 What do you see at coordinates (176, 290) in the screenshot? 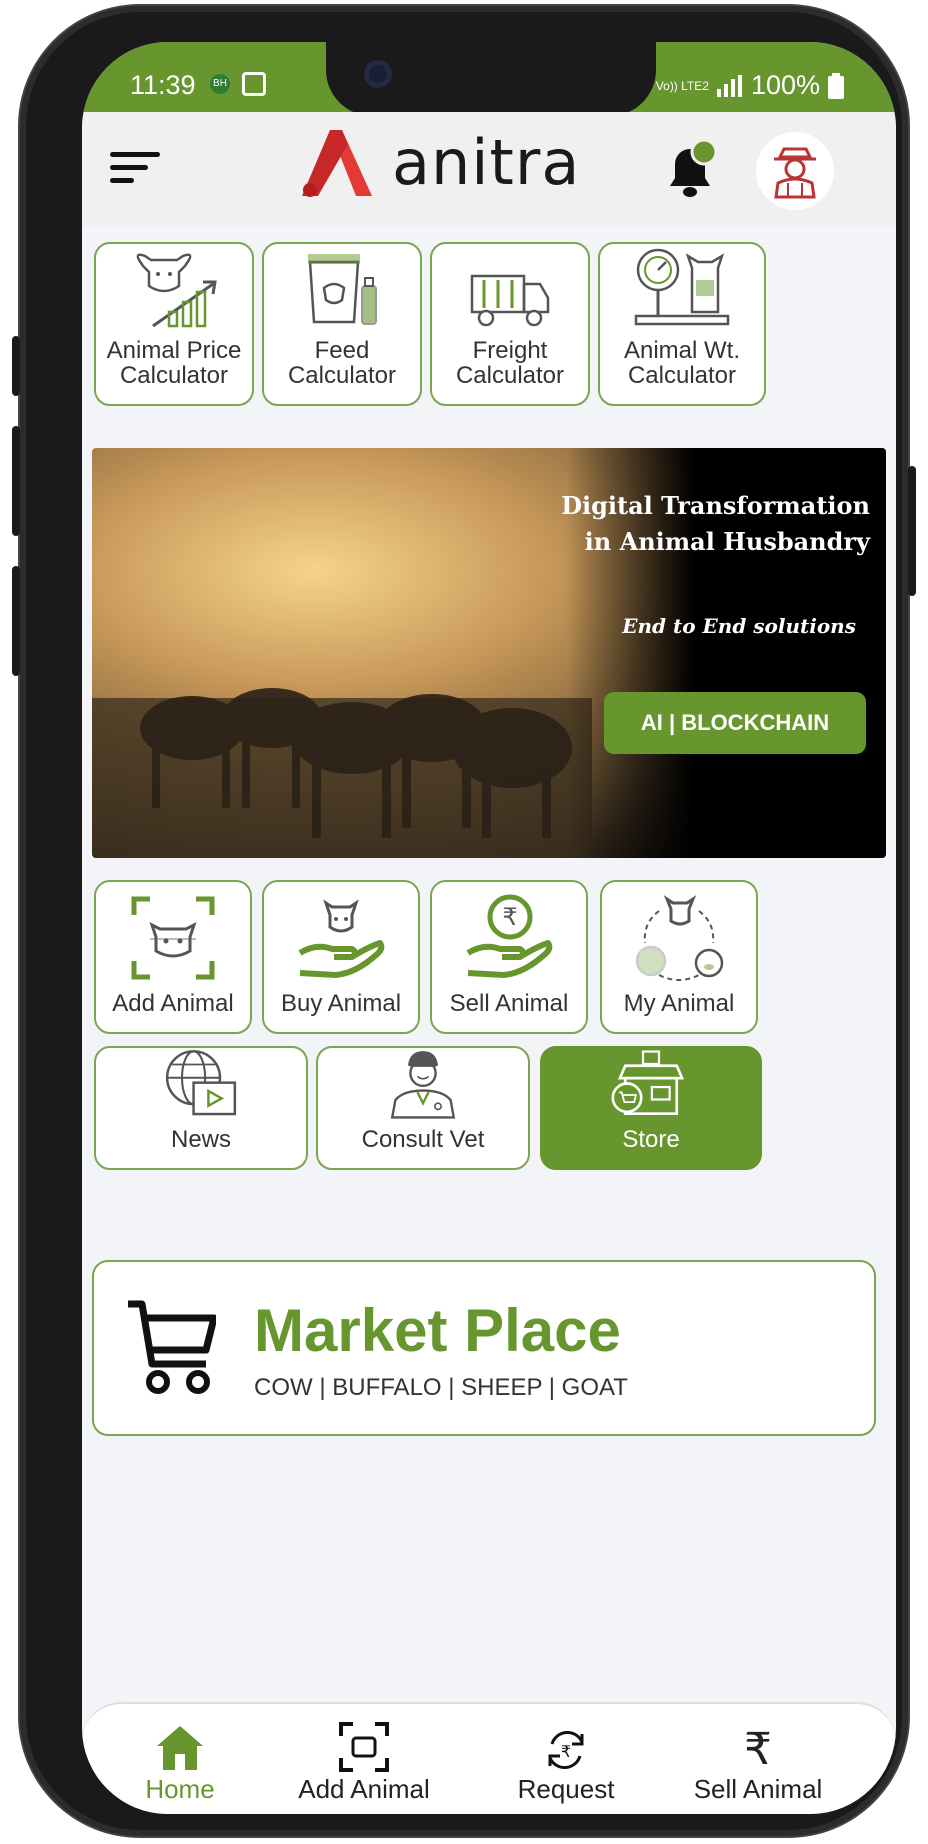
I see `bull-growth-icon` at bounding box center [176, 290].